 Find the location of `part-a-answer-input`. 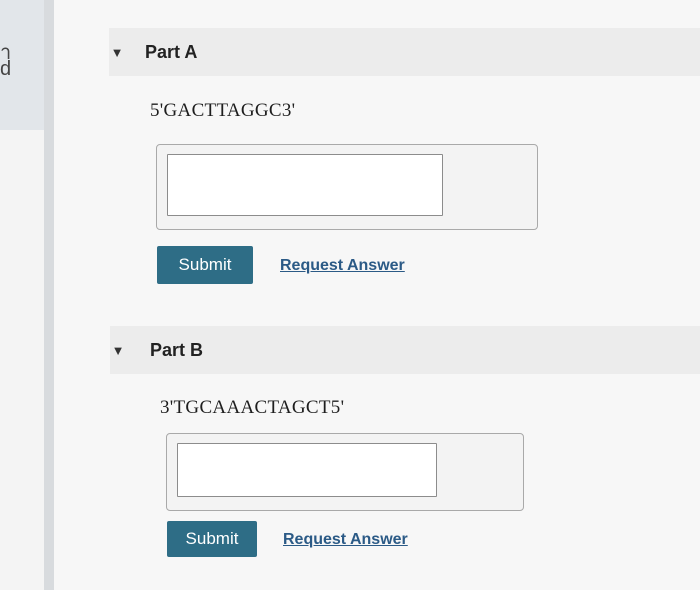

part-a-answer-input is located at coordinates (305, 185).